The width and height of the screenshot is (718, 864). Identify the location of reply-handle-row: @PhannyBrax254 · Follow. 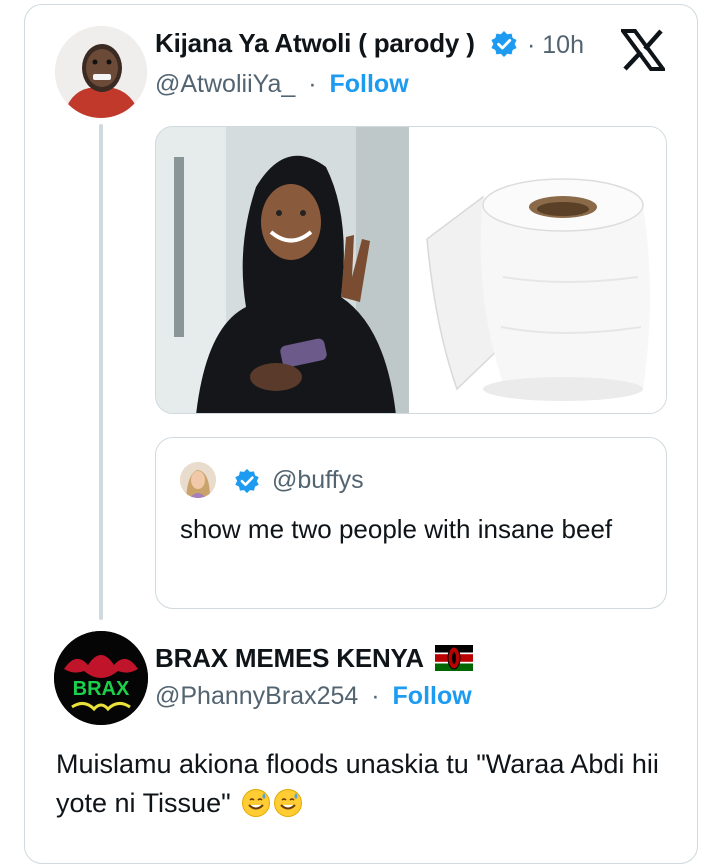
(313, 696).